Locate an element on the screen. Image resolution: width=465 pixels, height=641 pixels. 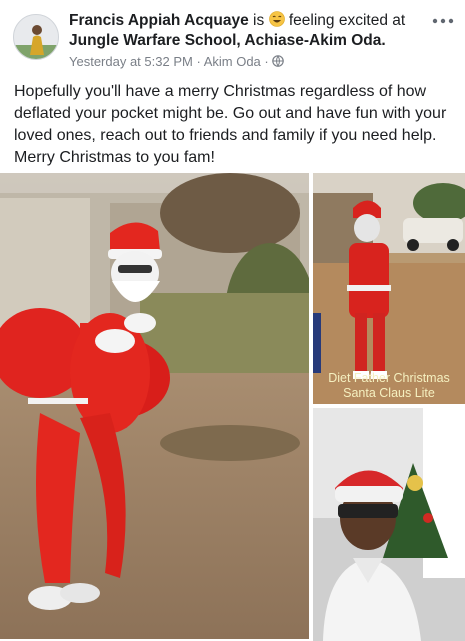
post-meta: Yesterday at 5:32 PM · Akim Oda · is located at coordinates (177, 61).